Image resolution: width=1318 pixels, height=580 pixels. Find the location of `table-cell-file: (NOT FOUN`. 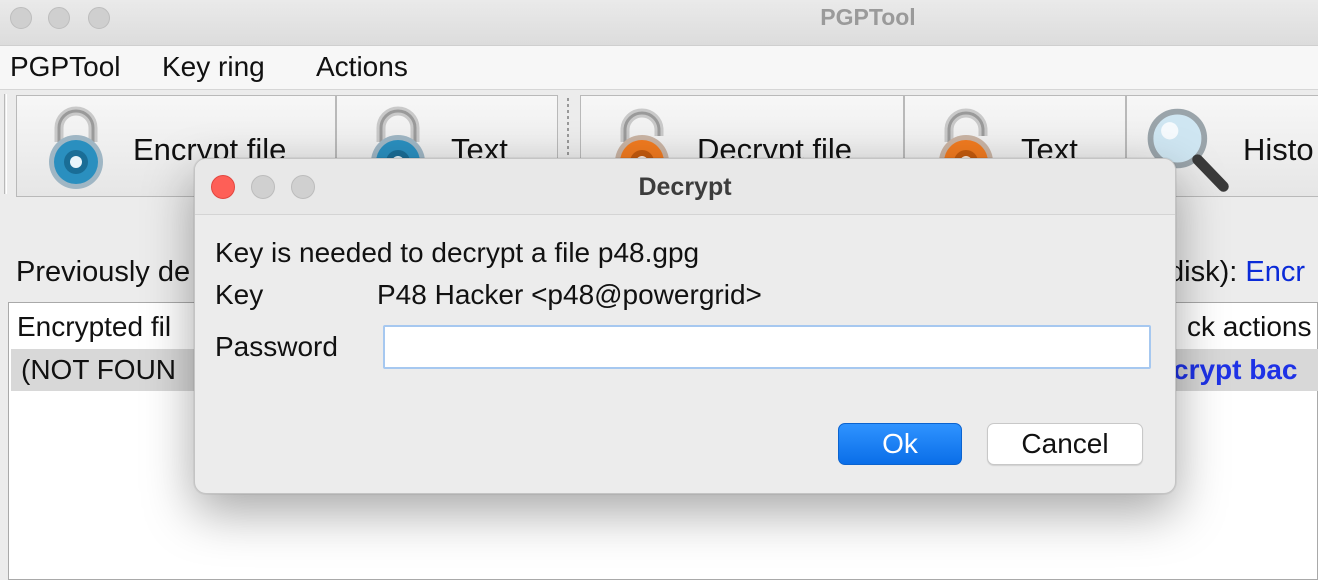

table-cell-file: (NOT FOUN is located at coordinates (99, 369).